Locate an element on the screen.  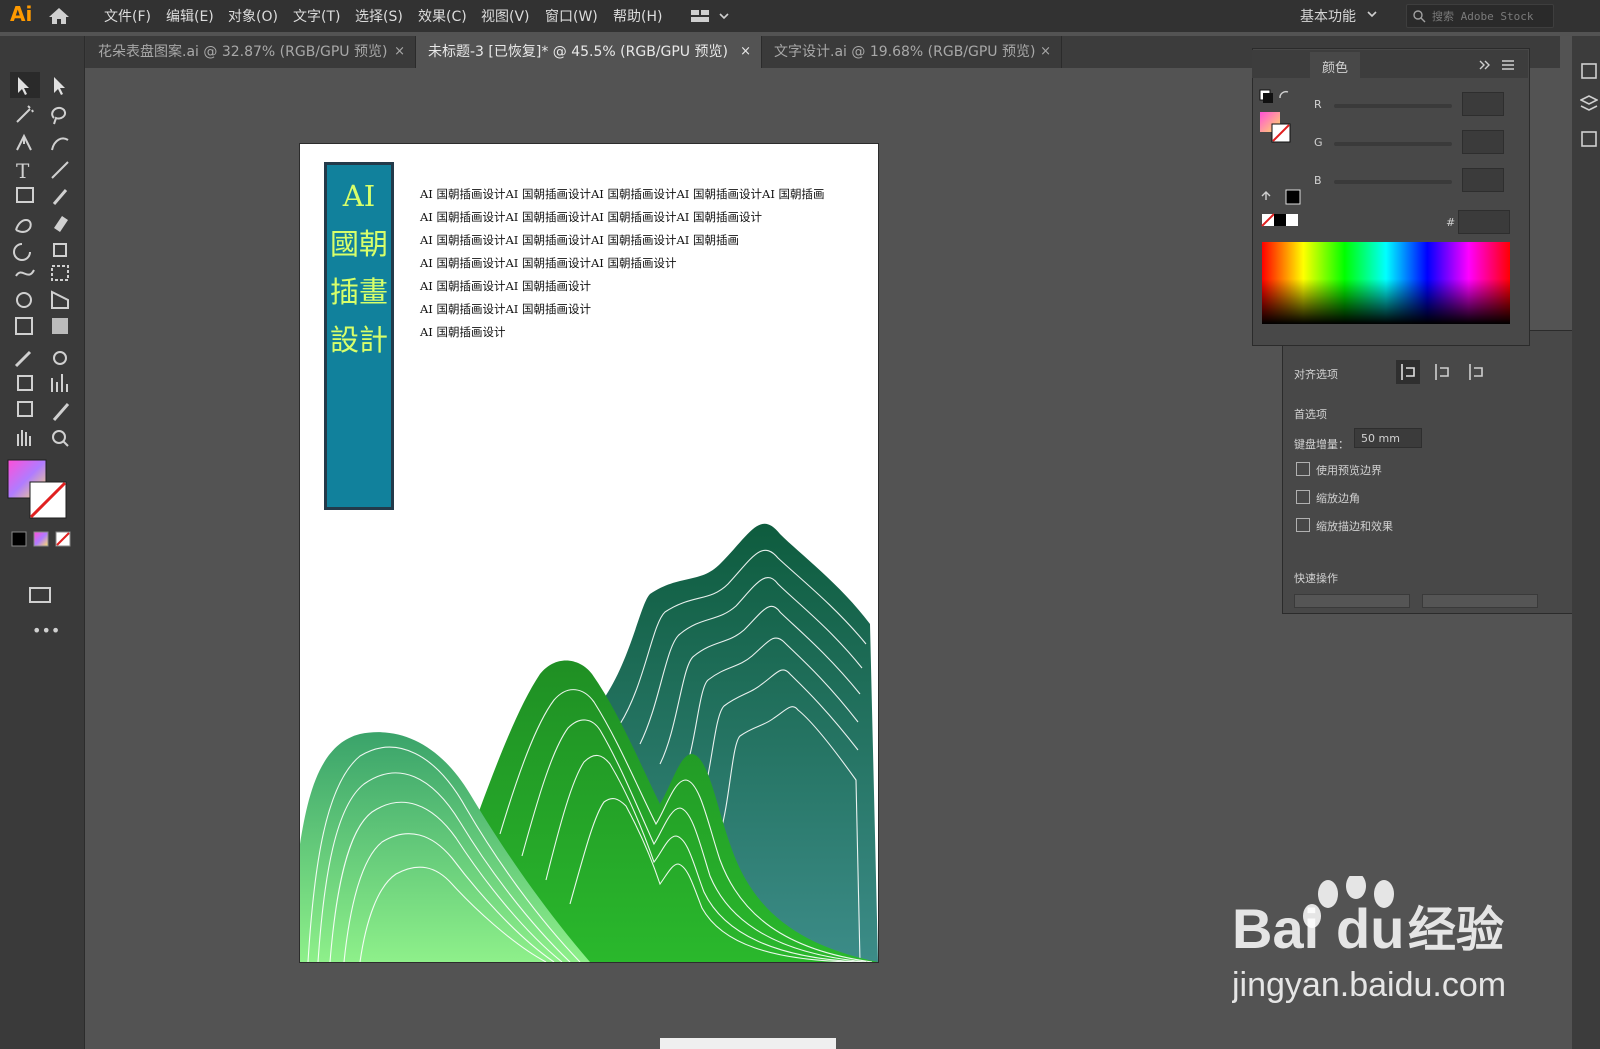
curvature-tool-icon is located at coordinates (60, 144).